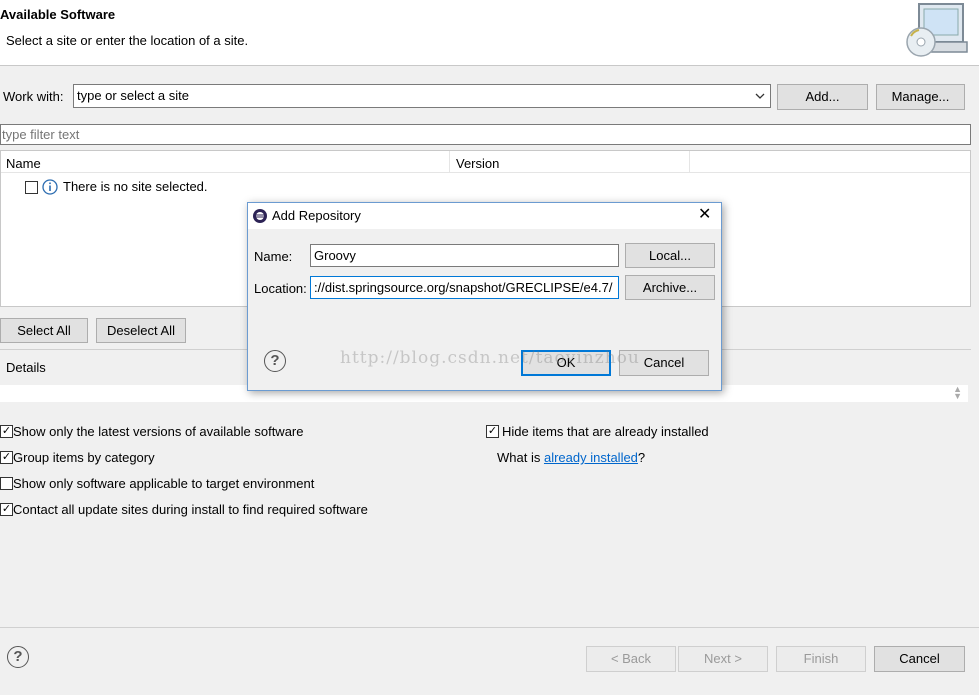 The height and width of the screenshot is (695, 979). What do you see at coordinates (141, 330) in the screenshot?
I see `deselect-all-button: Deselect All` at bounding box center [141, 330].